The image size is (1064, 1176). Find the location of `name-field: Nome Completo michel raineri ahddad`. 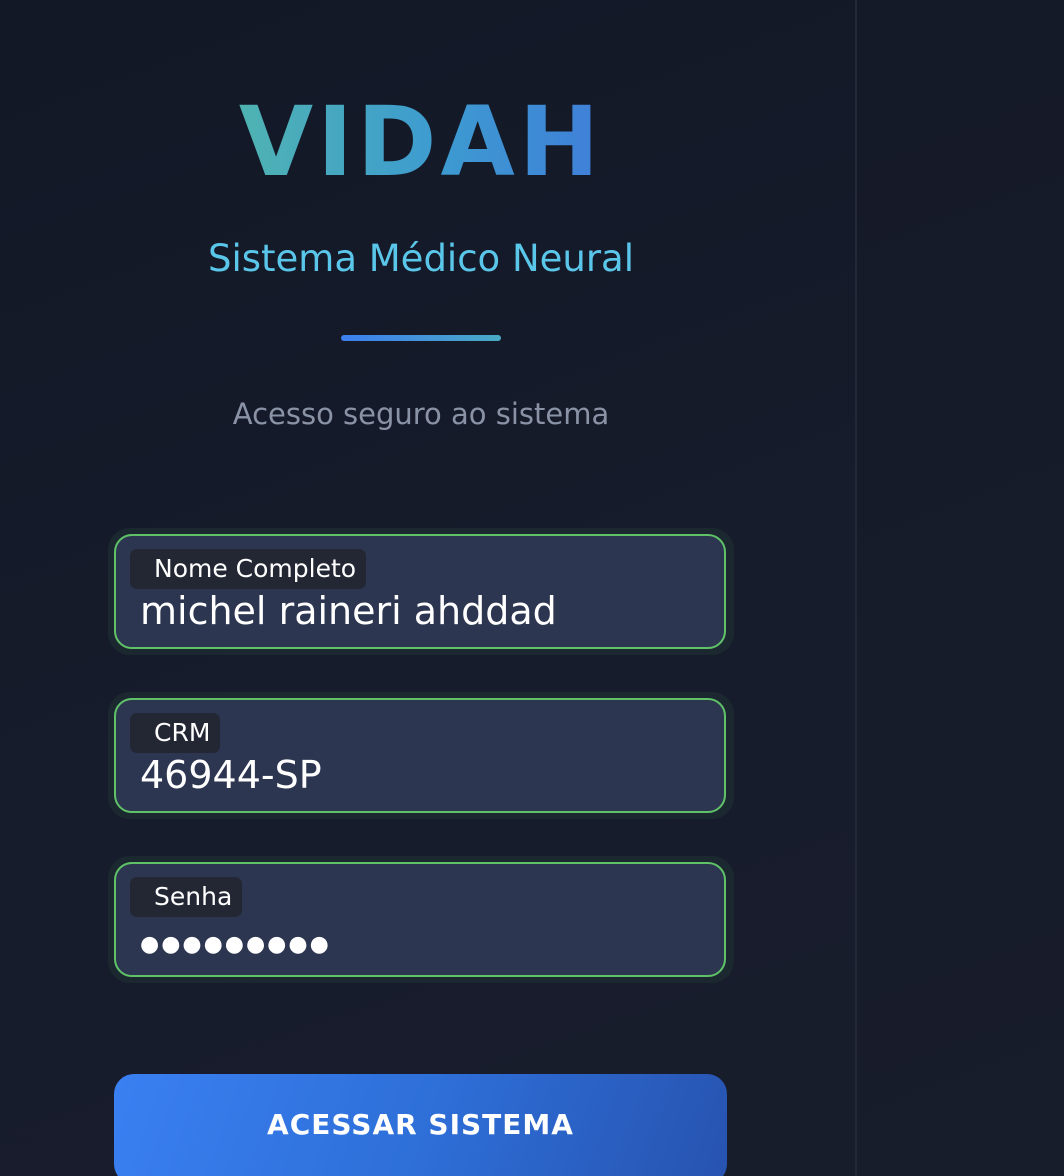

name-field: Nome Completo michel raineri ahddad is located at coordinates (420, 591).